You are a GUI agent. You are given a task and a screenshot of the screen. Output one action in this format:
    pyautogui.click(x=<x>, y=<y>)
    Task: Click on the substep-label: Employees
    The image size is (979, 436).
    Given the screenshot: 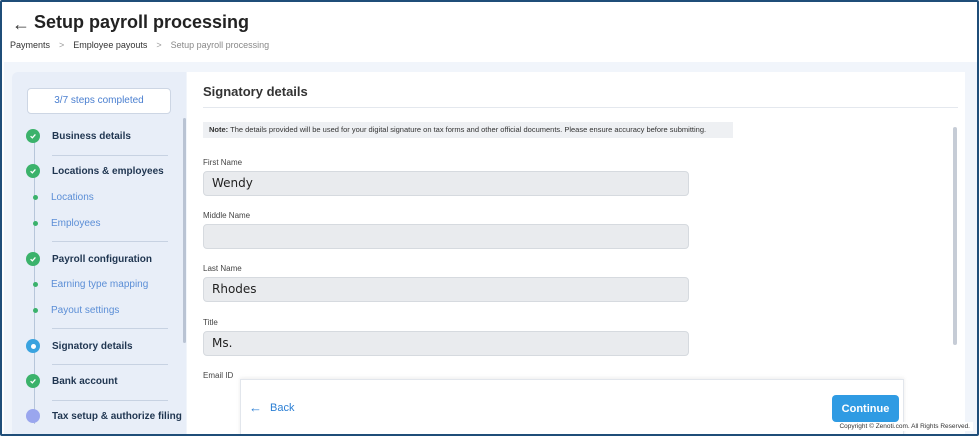 What is the action you would take?
    pyautogui.click(x=76, y=223)
    